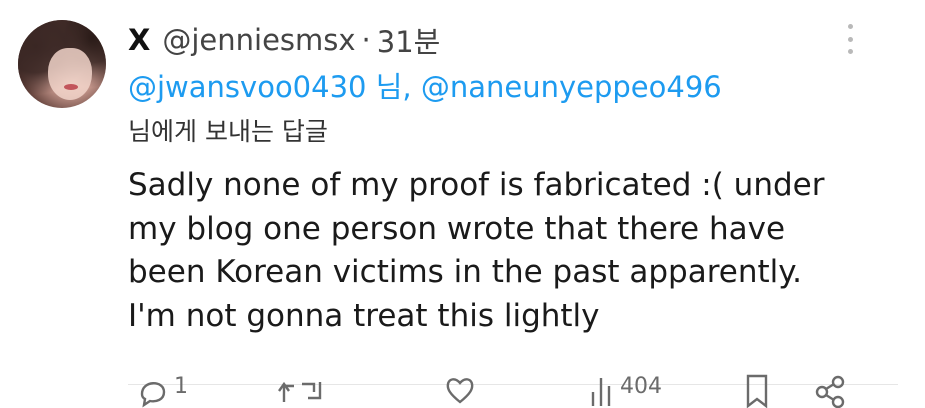 The width and height of the screenshot is (925, 408). I want to click on avatar-lips, so click(71, 87).